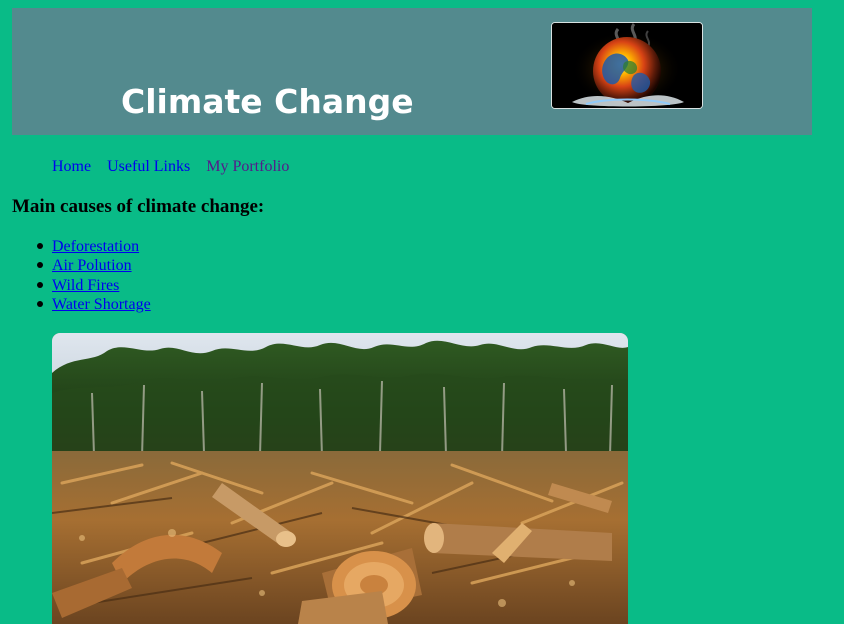 The width and height of the screenshot is (844, 624). What do you see at coordinates (267, 101) in the screenshot?
I see `site-title: Climate Change` at bounding box center [267, 101].